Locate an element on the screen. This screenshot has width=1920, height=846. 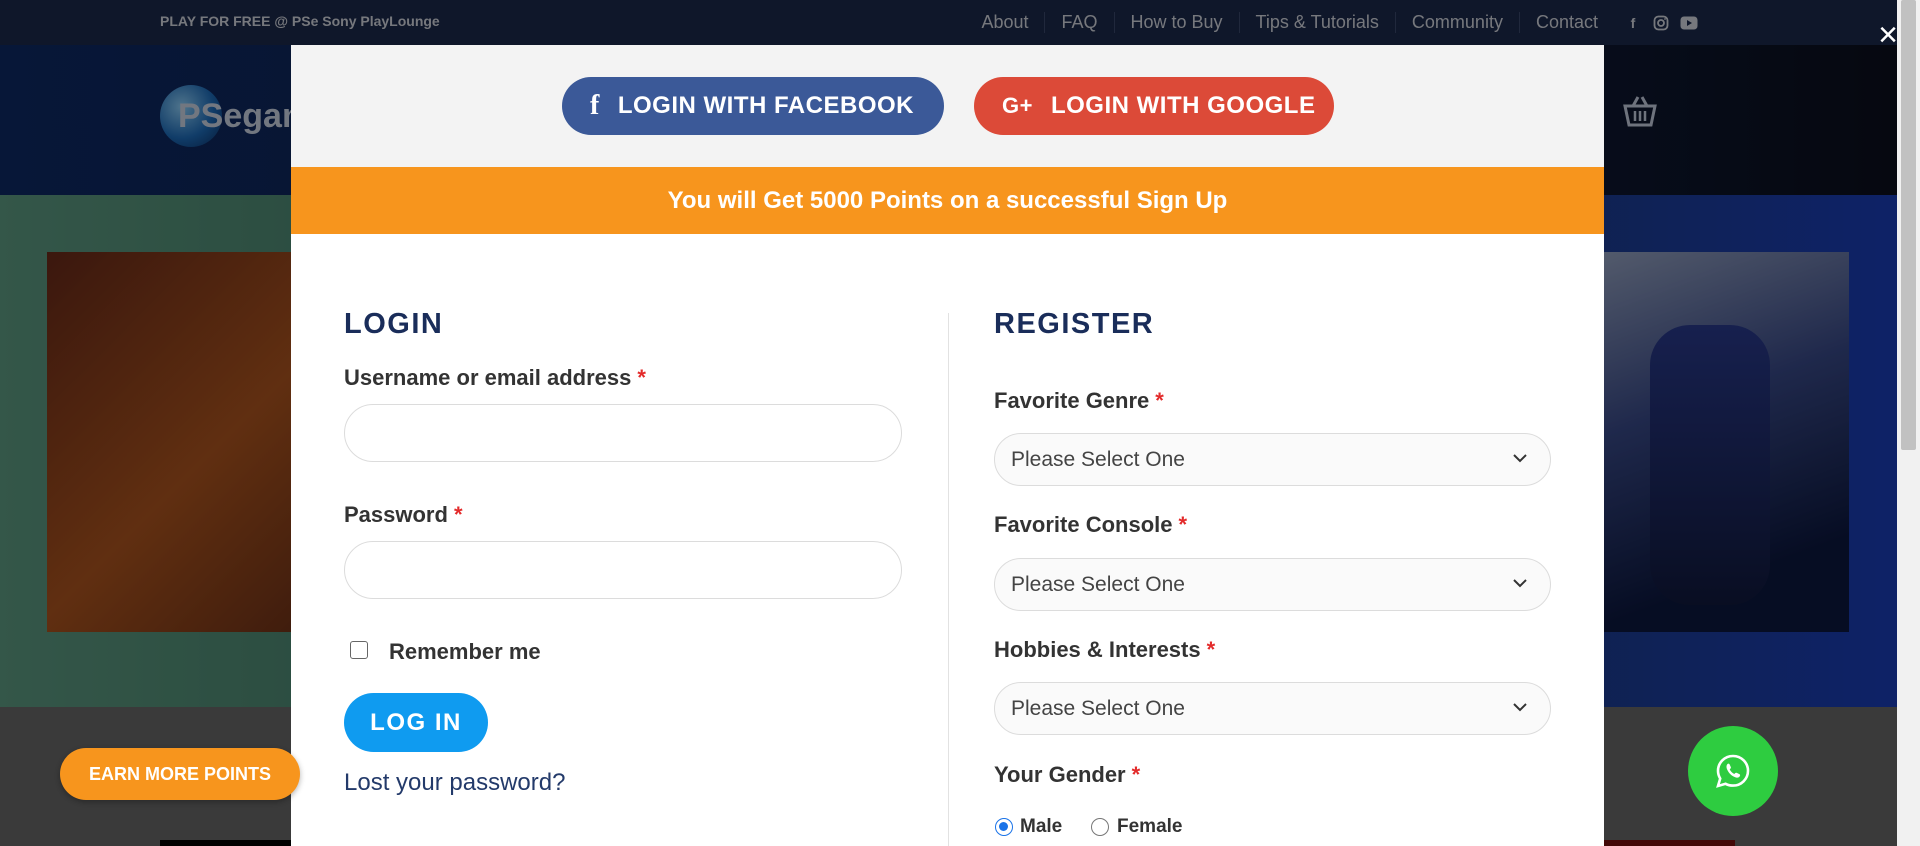
gender-male-radio is located at coordinates (1004, 827).